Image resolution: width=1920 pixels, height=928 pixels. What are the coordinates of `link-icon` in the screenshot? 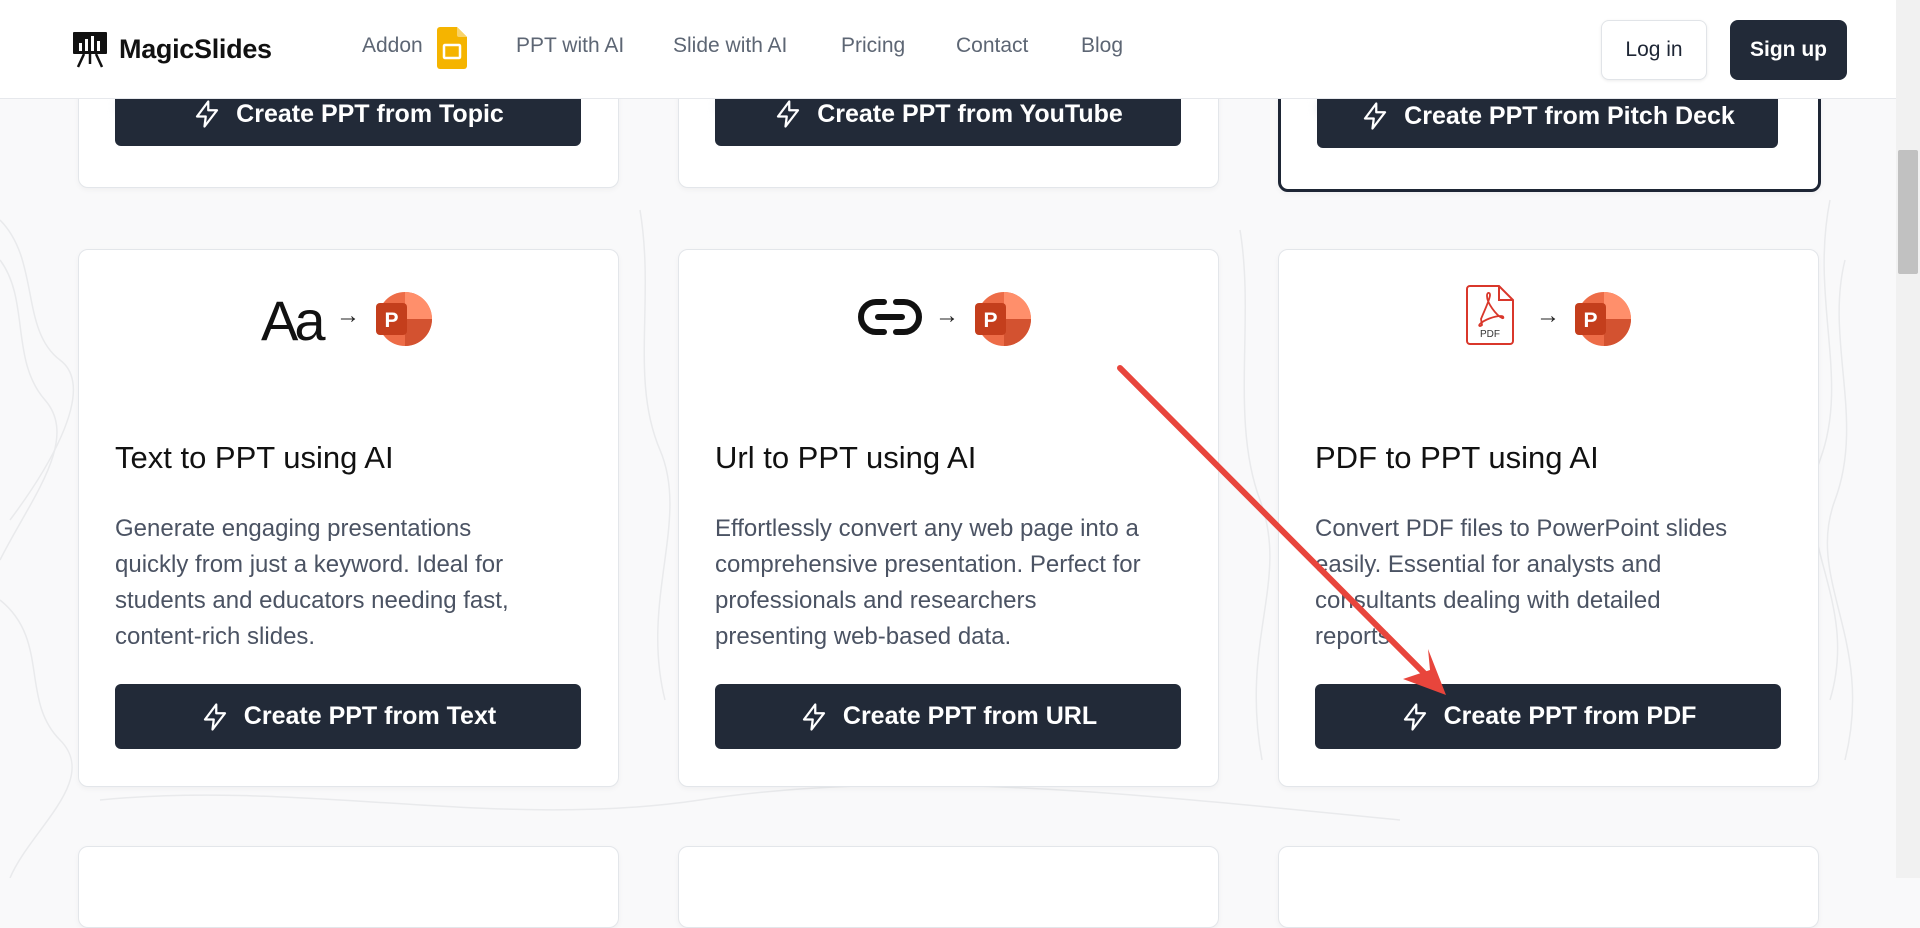 It's located at (890, 317).